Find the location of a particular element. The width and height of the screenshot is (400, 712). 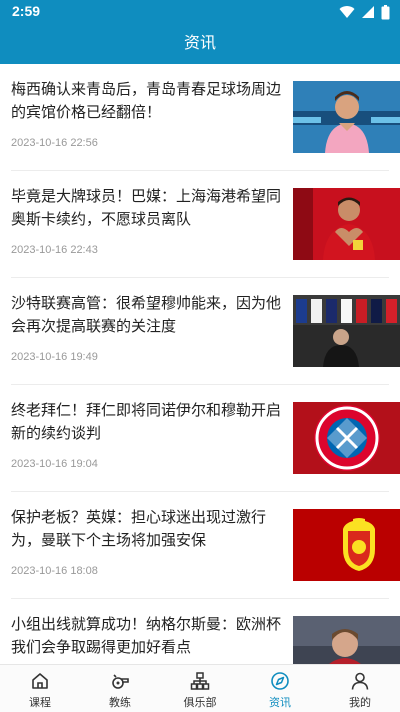

news-date: 2023-10-16 22:56 is located at coordinates (54, 143).